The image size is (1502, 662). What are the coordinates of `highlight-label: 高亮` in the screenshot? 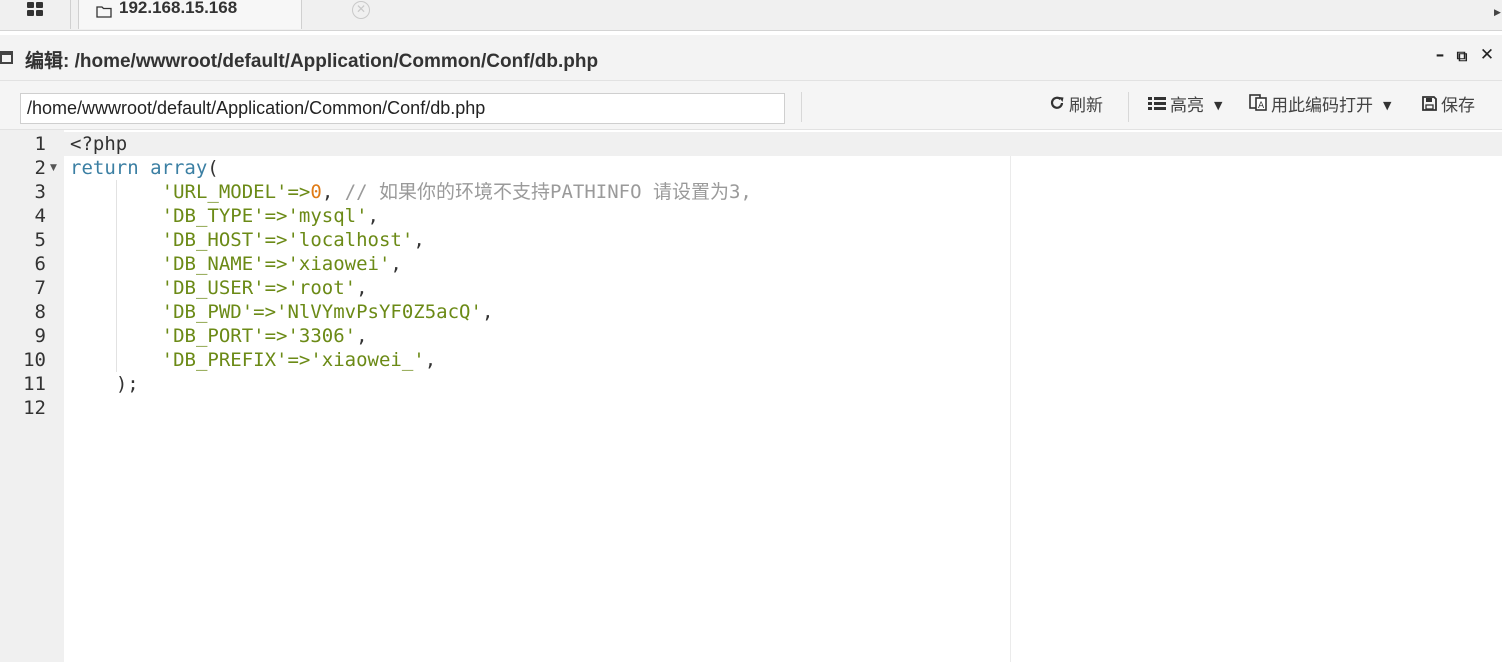 It's located at (1187, 106).